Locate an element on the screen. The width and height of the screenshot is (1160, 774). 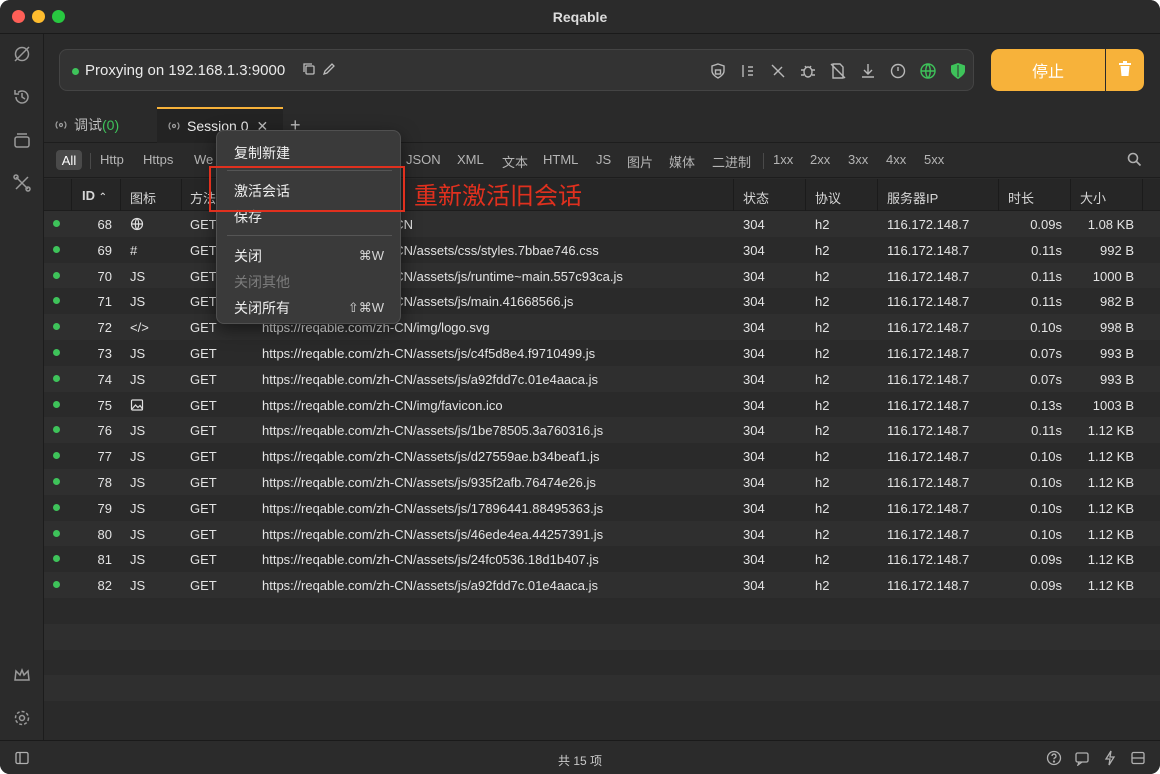
clear-button is located at coordinates (1125, 70).